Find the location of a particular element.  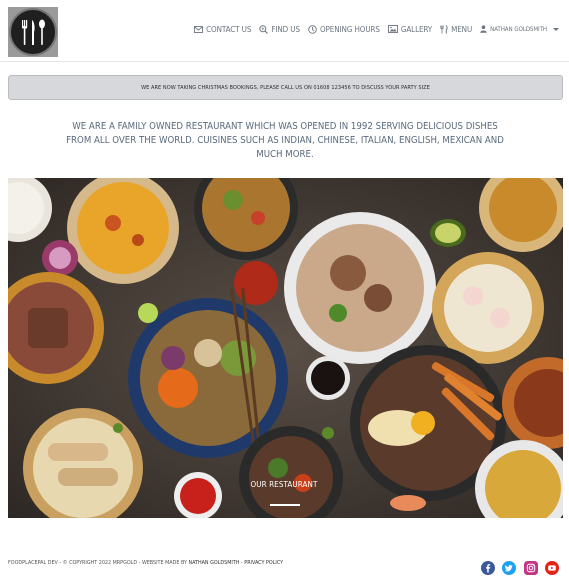

youtube-link is located at coordinates (552, 568).